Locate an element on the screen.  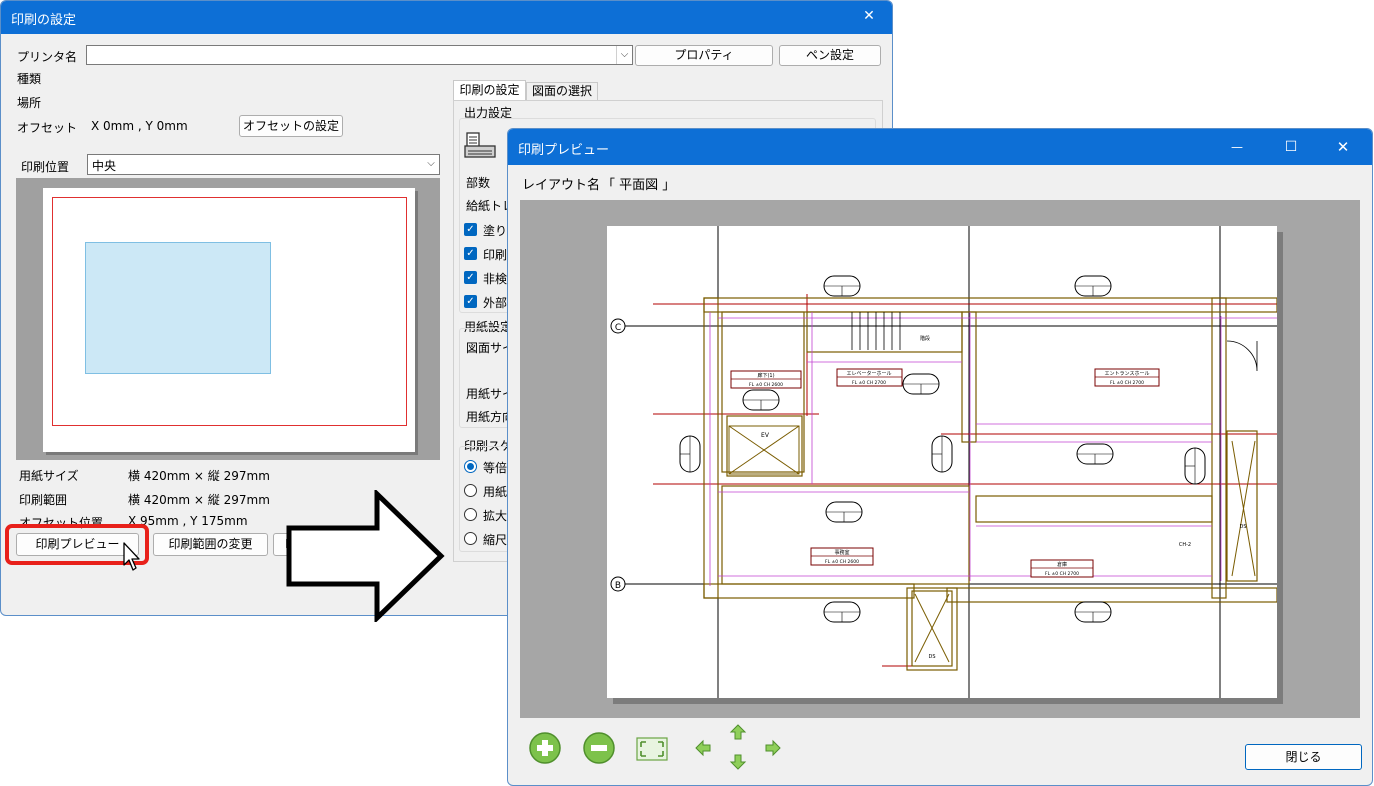
preview-title: 印刷プレビュー is located at coordinates (564, 150).